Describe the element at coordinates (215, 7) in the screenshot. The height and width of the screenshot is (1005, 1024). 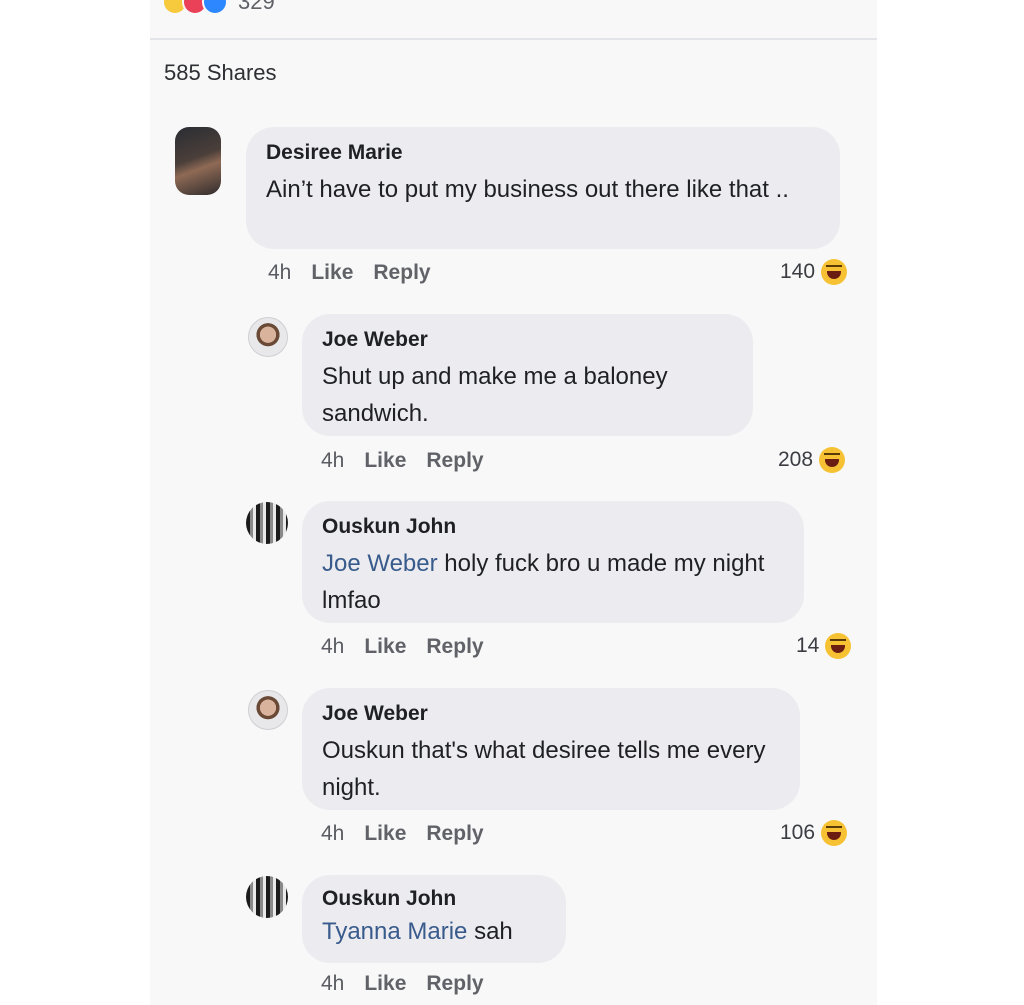
I see `like-reaction-icon` at that location.